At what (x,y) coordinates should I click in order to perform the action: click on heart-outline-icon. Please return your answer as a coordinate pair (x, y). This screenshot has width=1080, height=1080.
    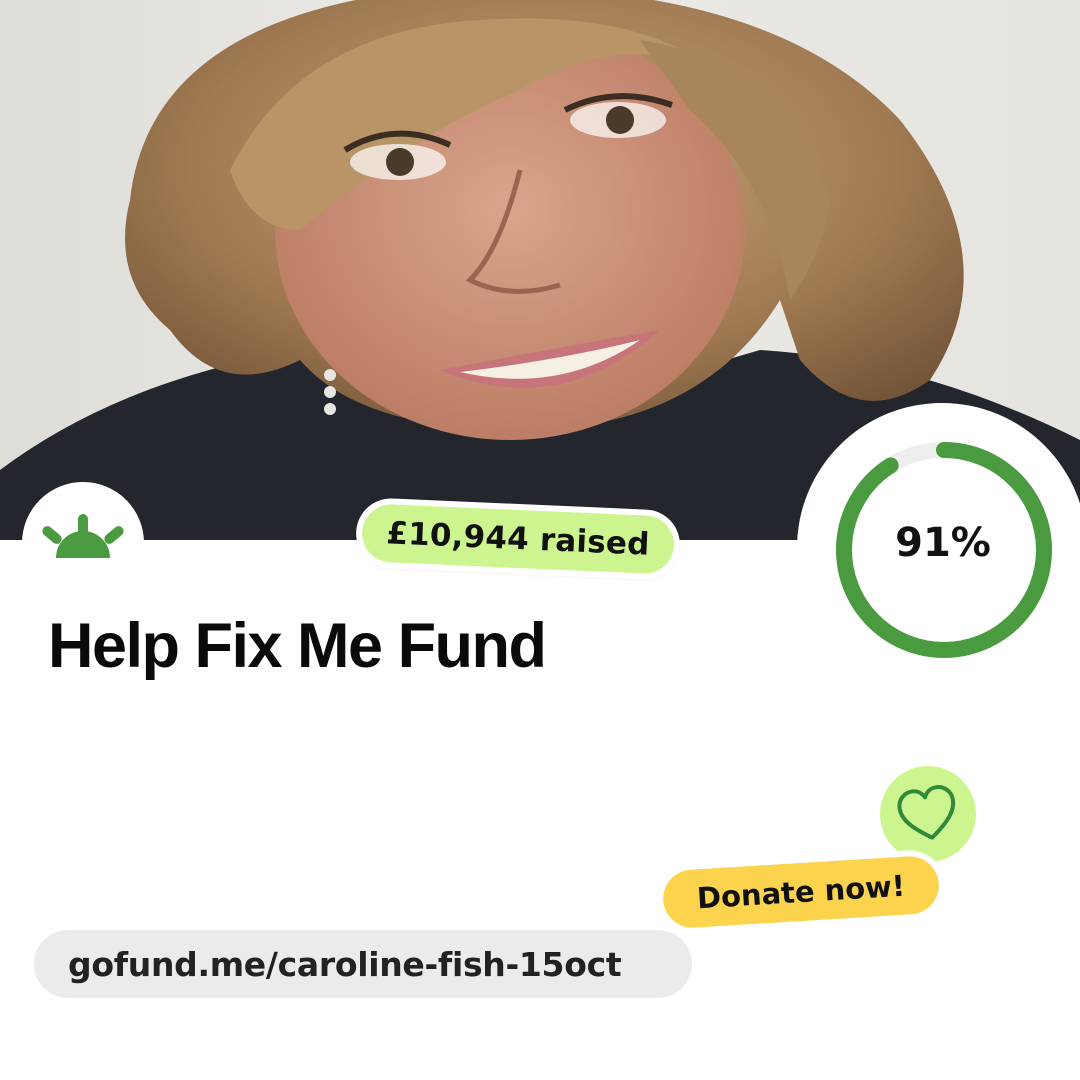
    Looking at the image, I should click on (926, 812).